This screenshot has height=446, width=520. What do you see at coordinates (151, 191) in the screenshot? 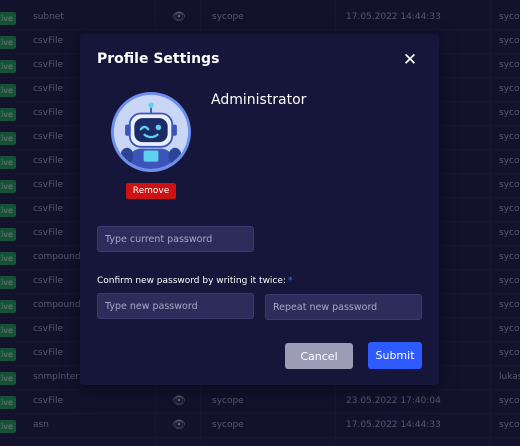
I see `remove-avatar-button: Remove` at bounding box center [151, 191].